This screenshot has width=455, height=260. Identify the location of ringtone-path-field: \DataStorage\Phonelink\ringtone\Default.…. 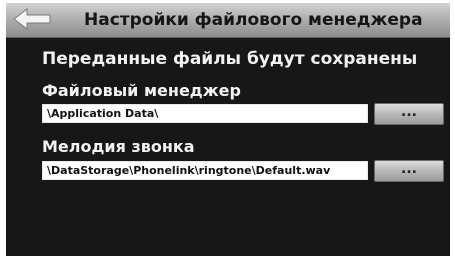
(205, 170).